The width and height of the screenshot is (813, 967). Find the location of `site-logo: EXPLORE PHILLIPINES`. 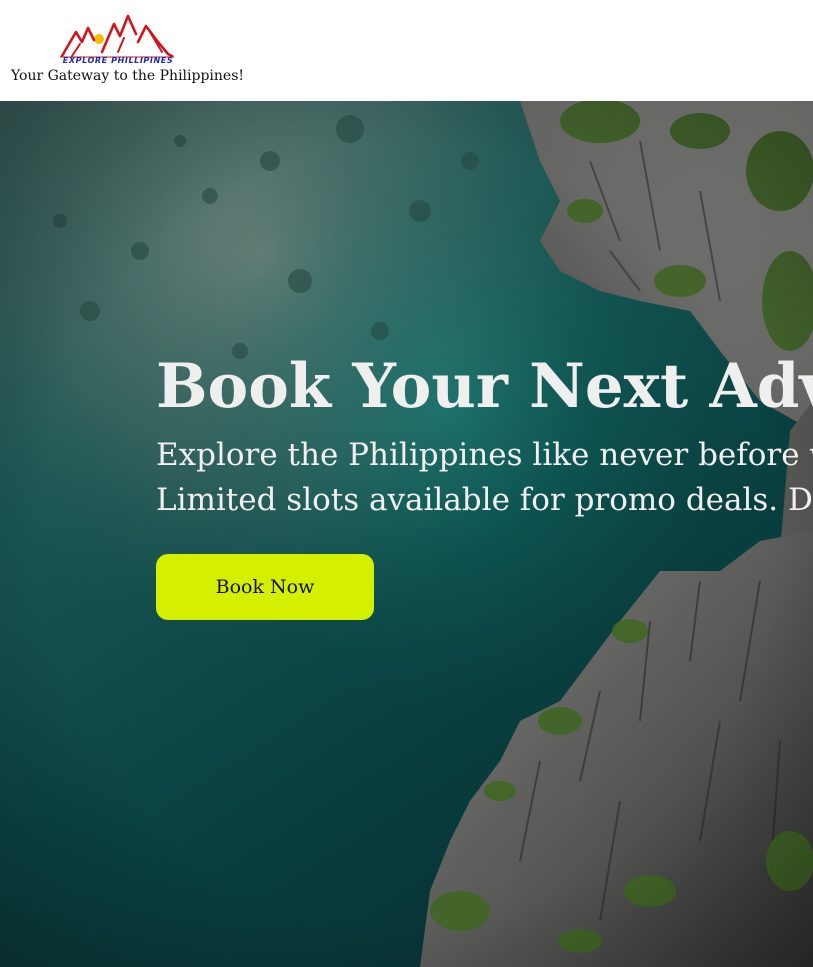

site-logo: EXPLORE PHILLIPINES is located at coordinates (118, 40).